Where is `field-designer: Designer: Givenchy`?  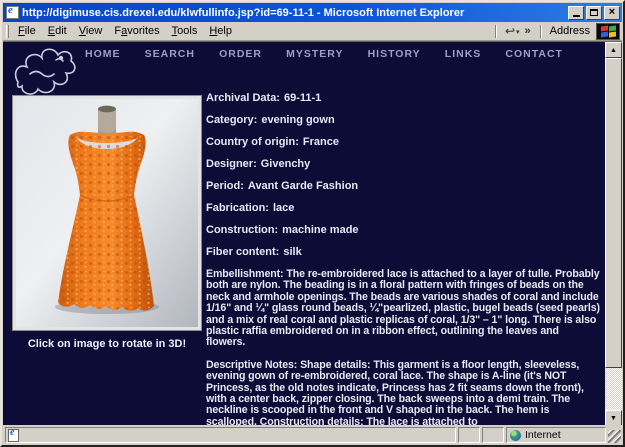 field-designer: Designer: Givenchy is located at coordinates (258, 164).